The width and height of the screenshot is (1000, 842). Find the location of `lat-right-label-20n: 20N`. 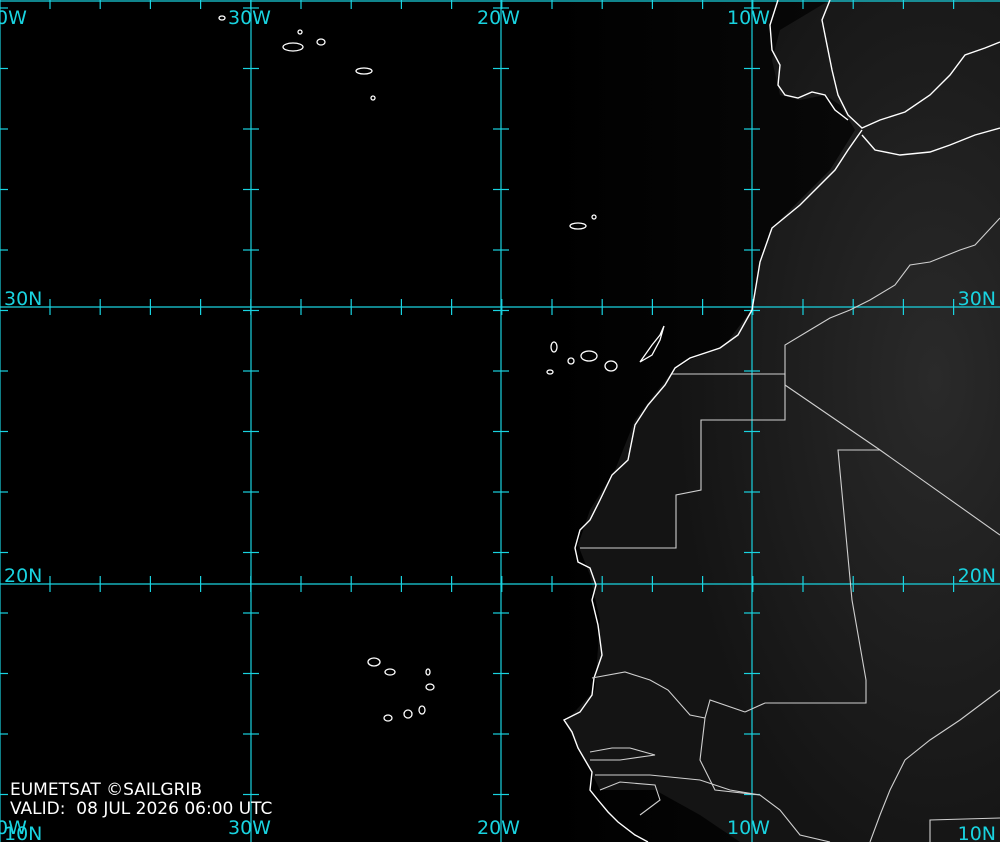

lat-right-label-20n: 20N is located at coordinates (977, 576).